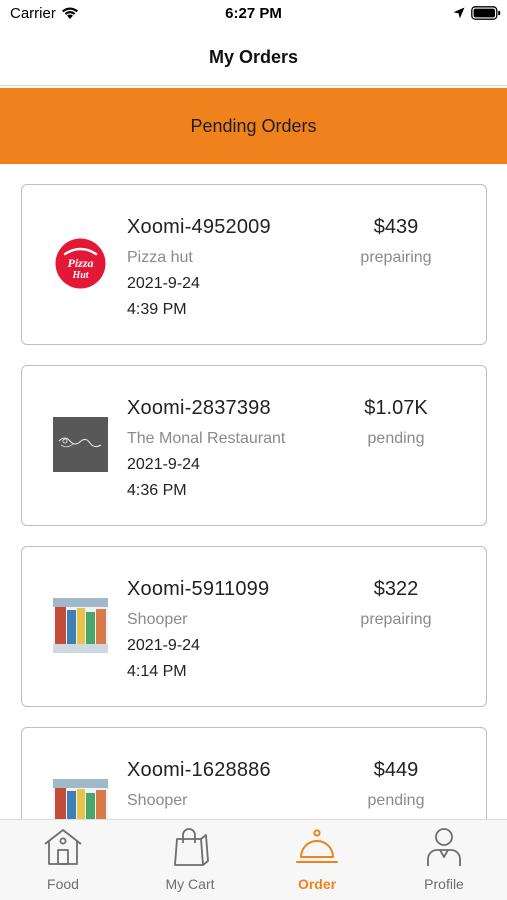 This screenshot has width=507, height=900. What do you see at coordinates (199, 227) in the screenshot?
I see `order-id: Xoomi-4952009` at bounding box center [199, 227].